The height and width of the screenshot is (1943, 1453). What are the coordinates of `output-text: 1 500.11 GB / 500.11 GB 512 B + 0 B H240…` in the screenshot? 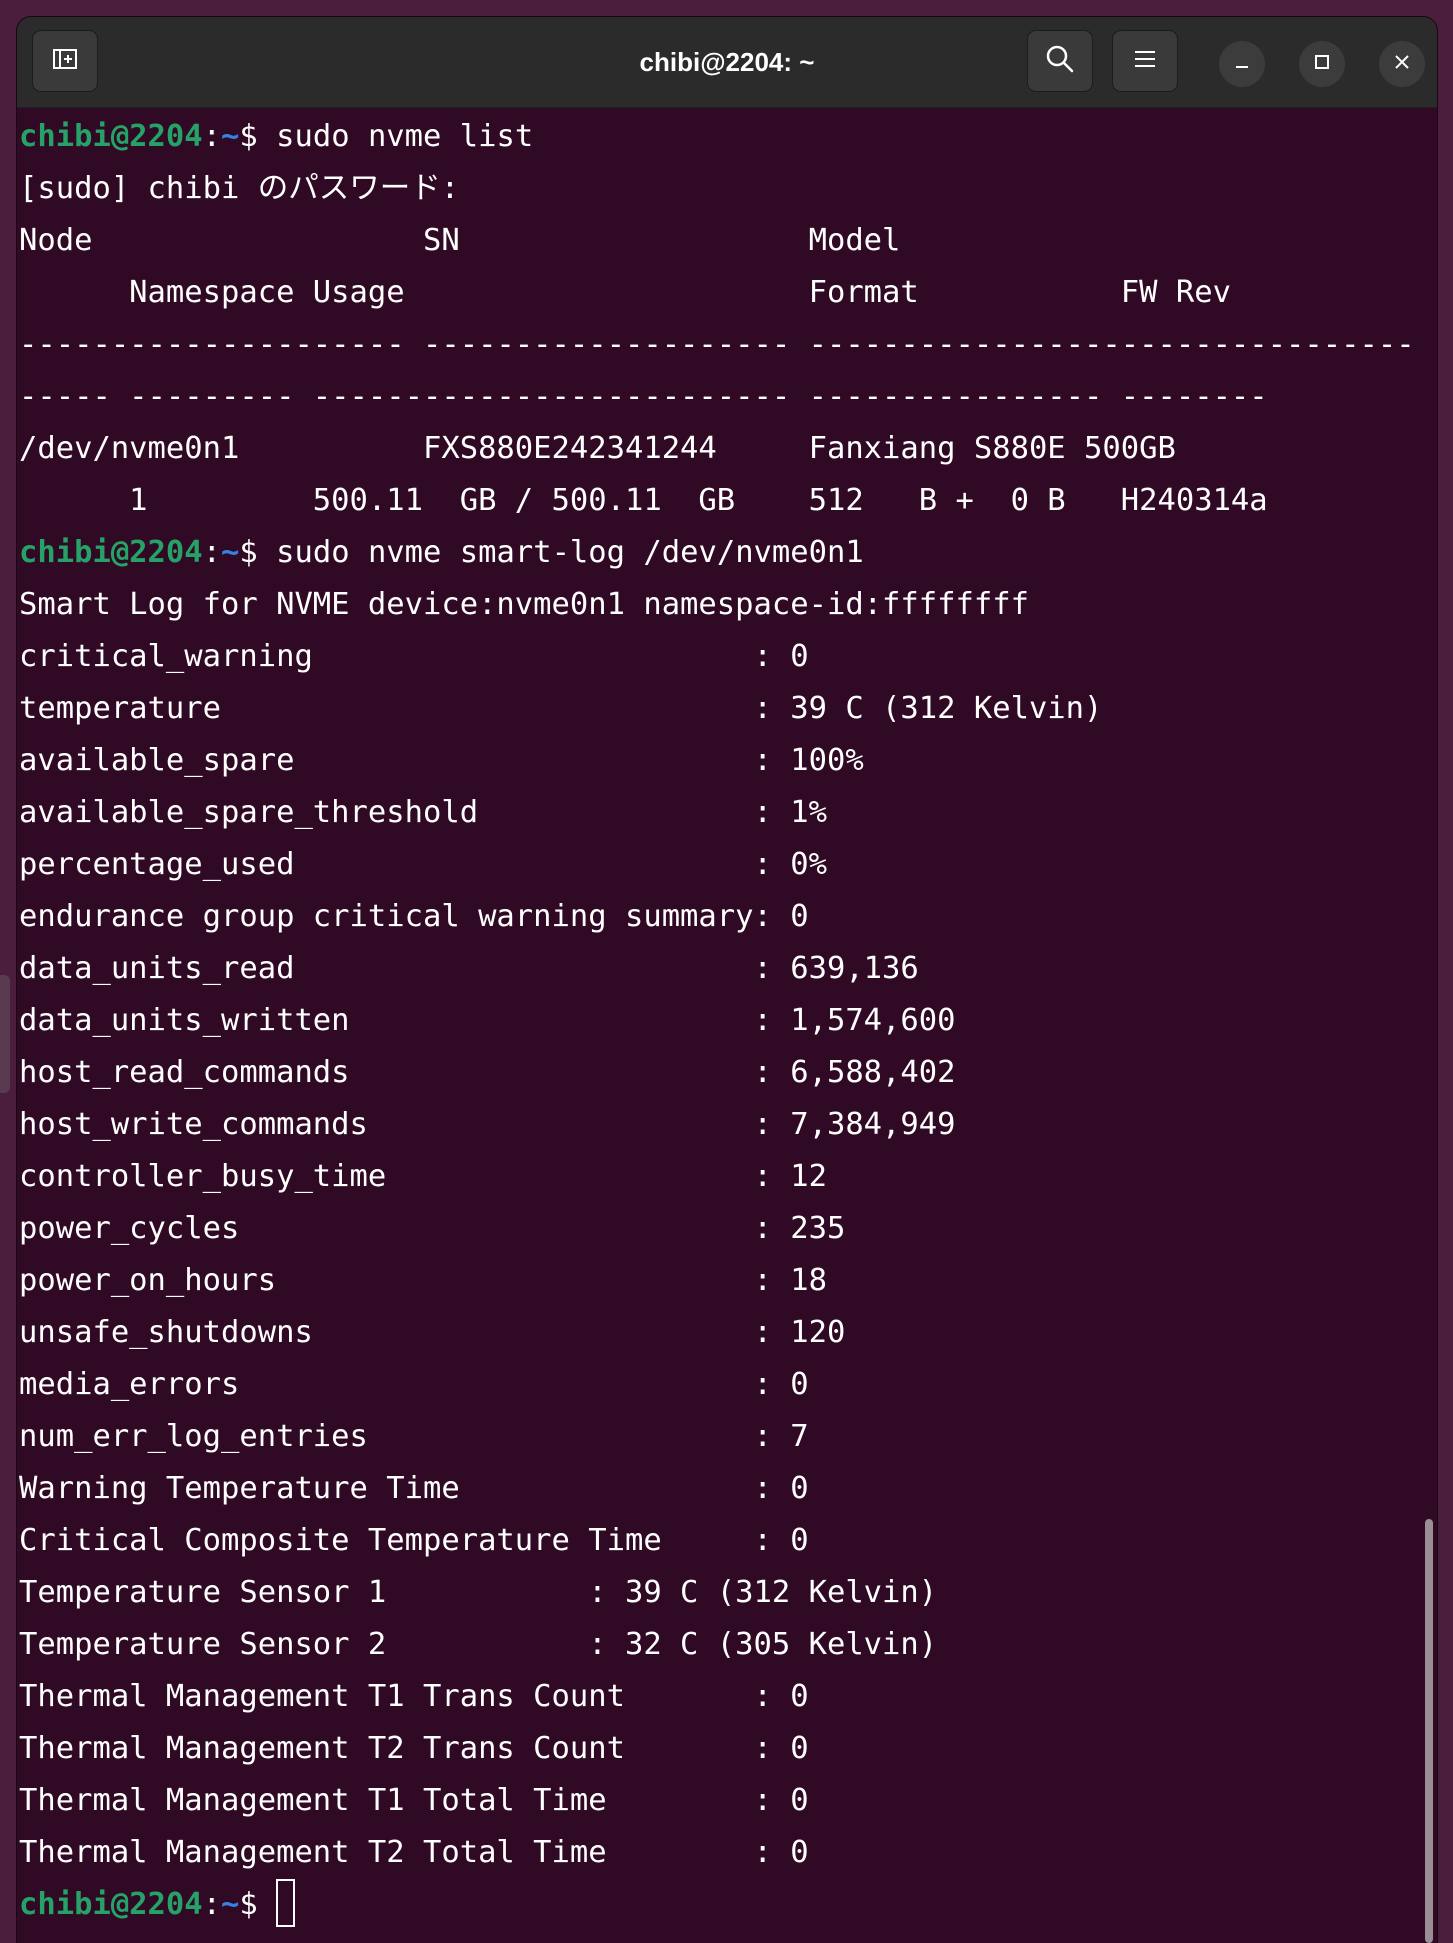 It's located at (643, 500).